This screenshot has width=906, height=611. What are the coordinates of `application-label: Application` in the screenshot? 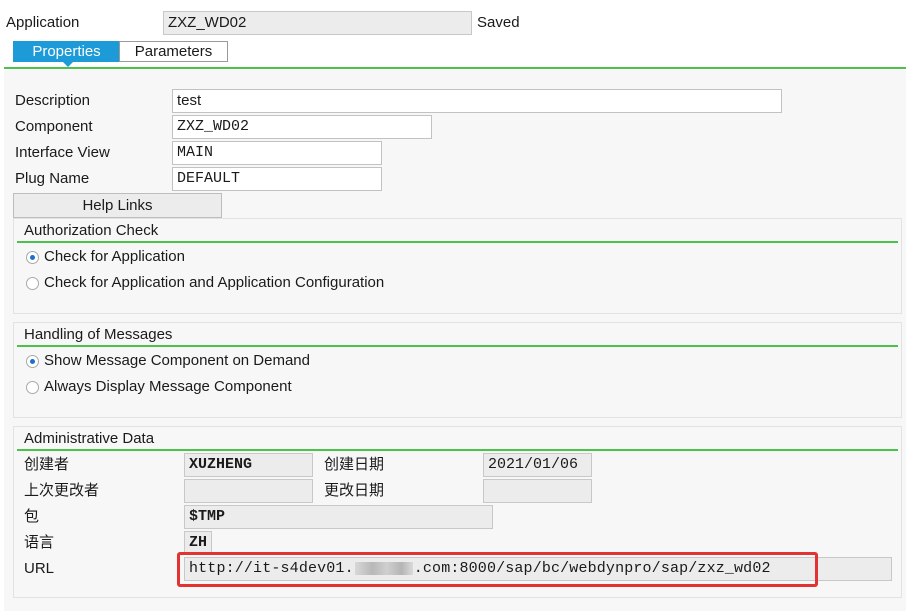 It's located at (43, 22).